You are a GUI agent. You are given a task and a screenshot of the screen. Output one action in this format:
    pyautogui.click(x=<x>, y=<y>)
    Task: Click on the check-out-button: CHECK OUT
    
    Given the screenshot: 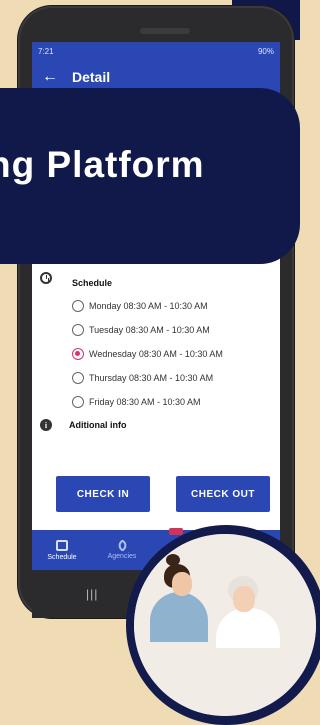 What is the action you would take?
    pyautogui.click(x=223, y=494)
    